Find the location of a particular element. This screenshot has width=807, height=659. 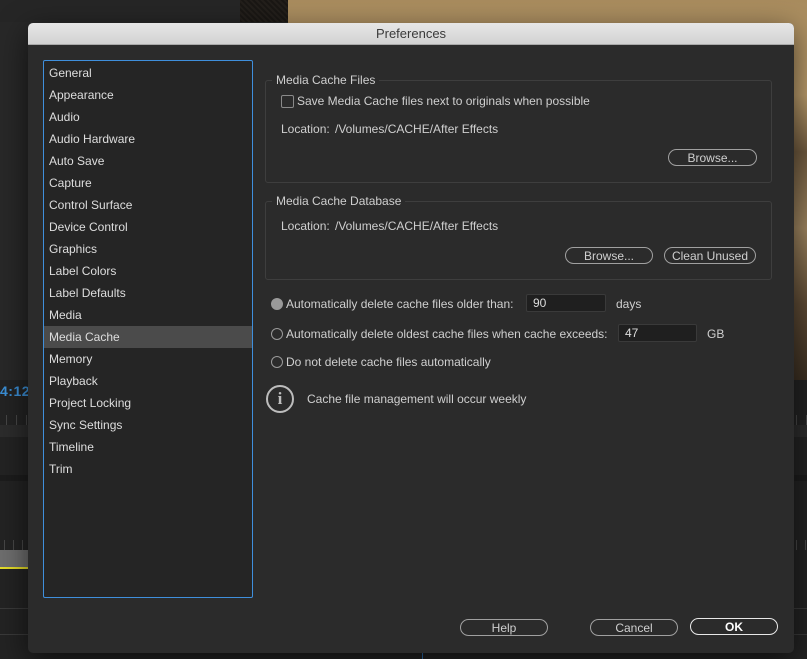

dialog-titlebar: Preferences is located at coordinates (411, 34).